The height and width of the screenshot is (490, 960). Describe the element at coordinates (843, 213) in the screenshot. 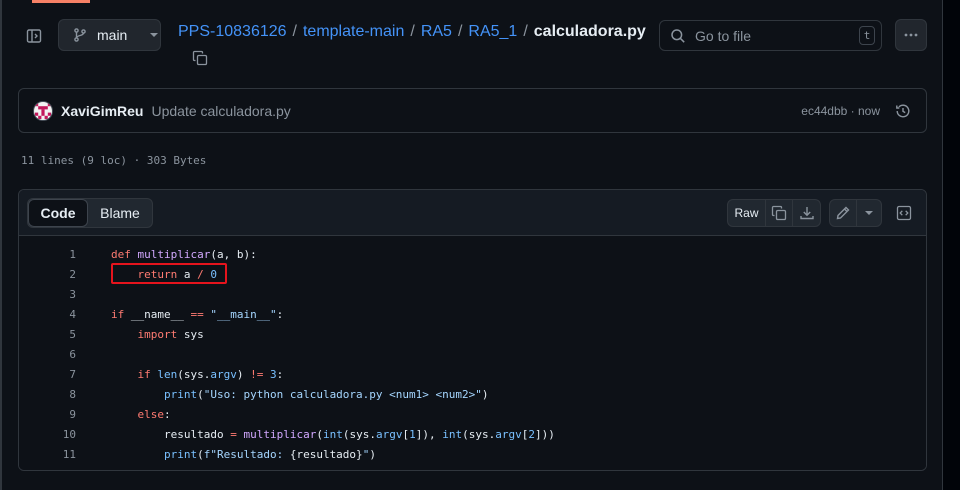

I see `edit-file-button` at that location.